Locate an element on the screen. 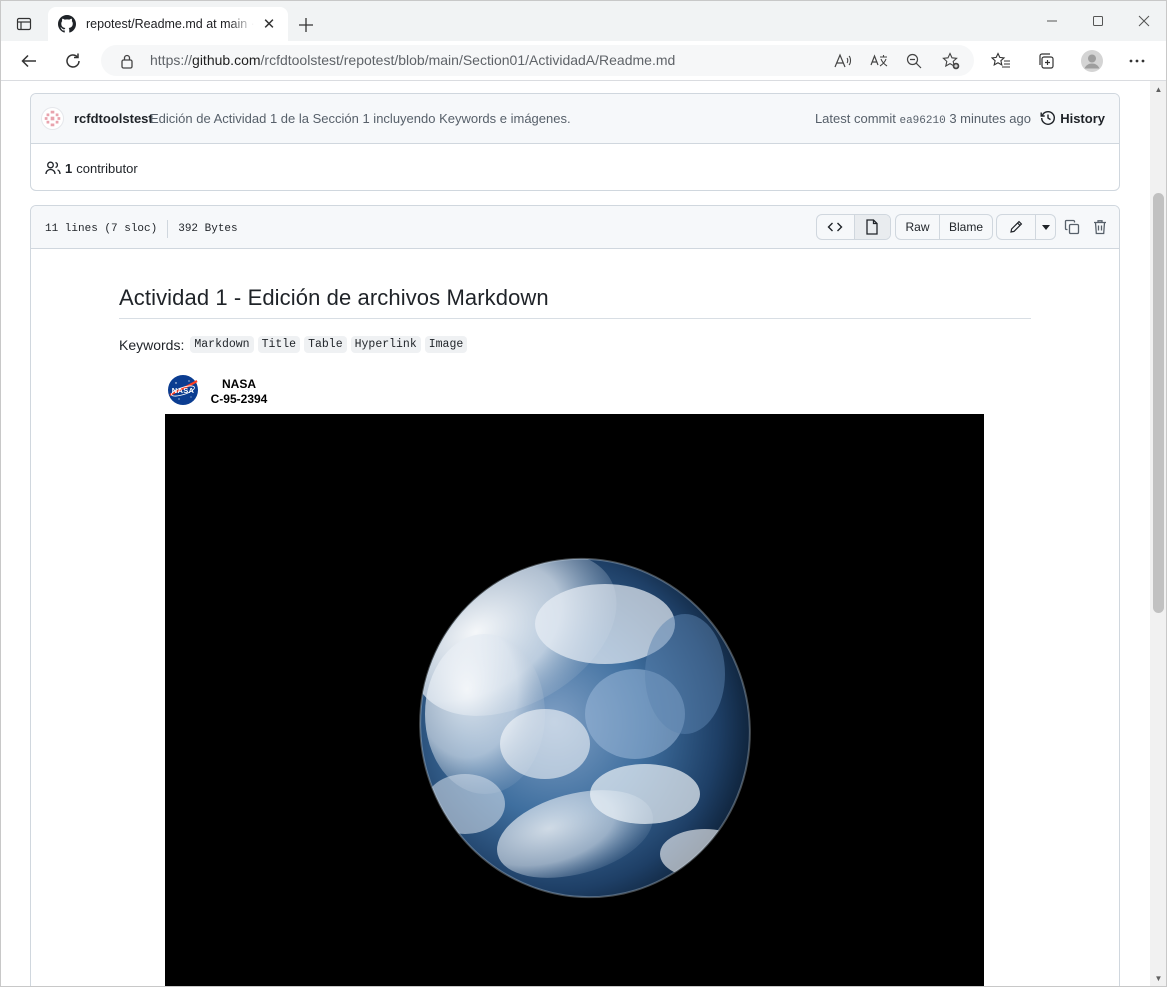 Image resolution: width=1167 pixels, height=987 pixels. zoom-button is located at coordinates (914, 61).